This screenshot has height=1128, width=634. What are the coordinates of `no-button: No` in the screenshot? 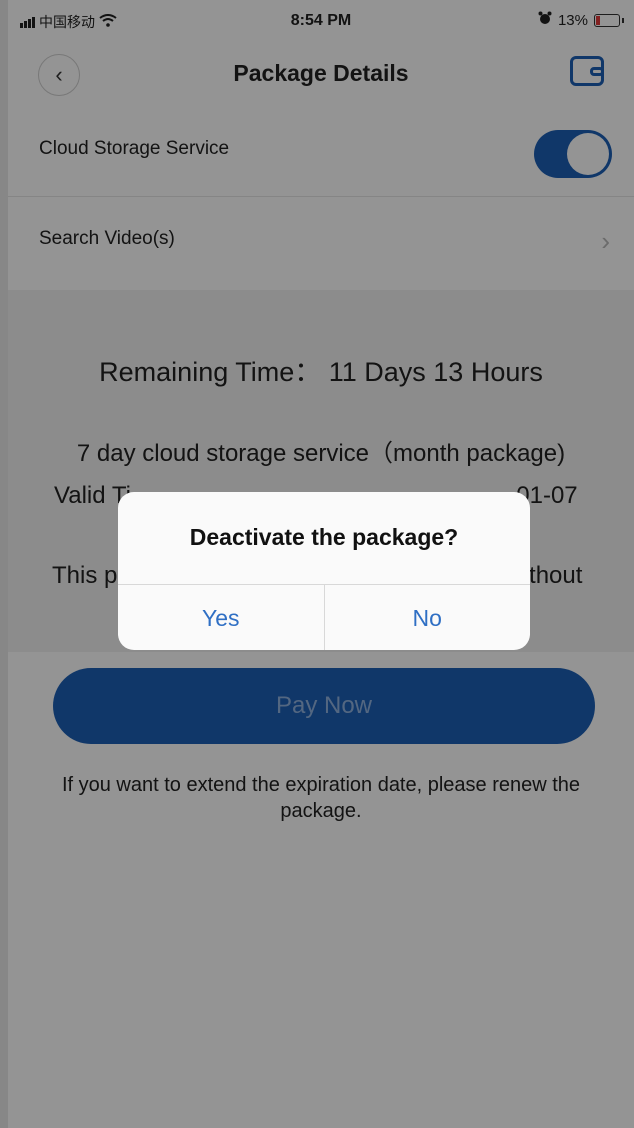 It's located at (427, 617).